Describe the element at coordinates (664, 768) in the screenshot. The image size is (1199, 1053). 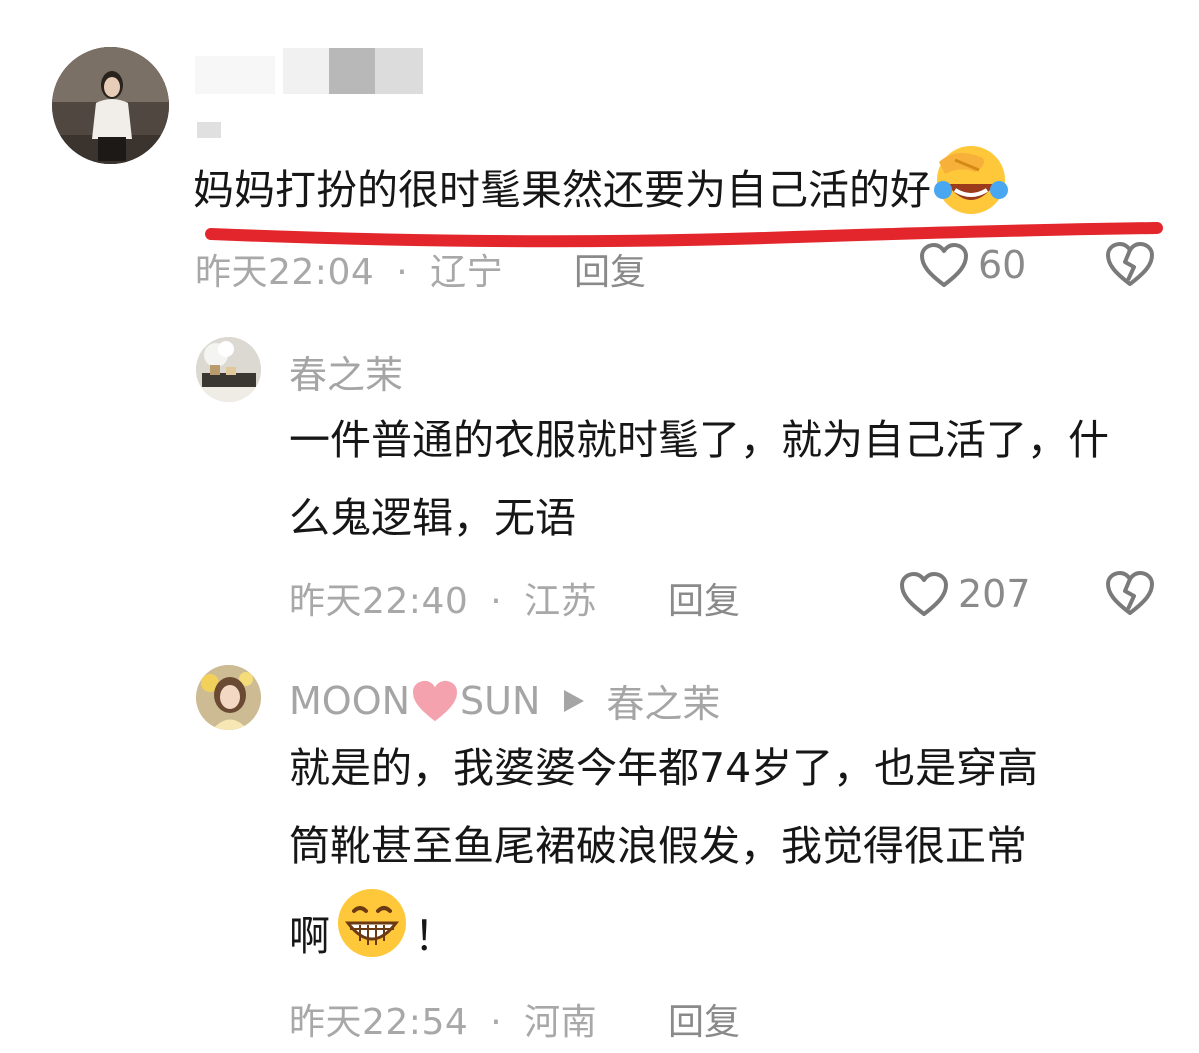
I see `comment-text-line: 就是的，我婆婆今年都74岁了，也是穿高` at that location.